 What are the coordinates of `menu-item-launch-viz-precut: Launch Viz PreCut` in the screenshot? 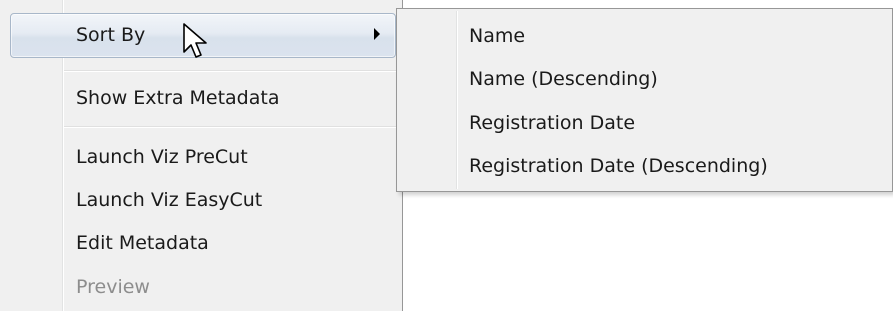 It's located at (162, 157).